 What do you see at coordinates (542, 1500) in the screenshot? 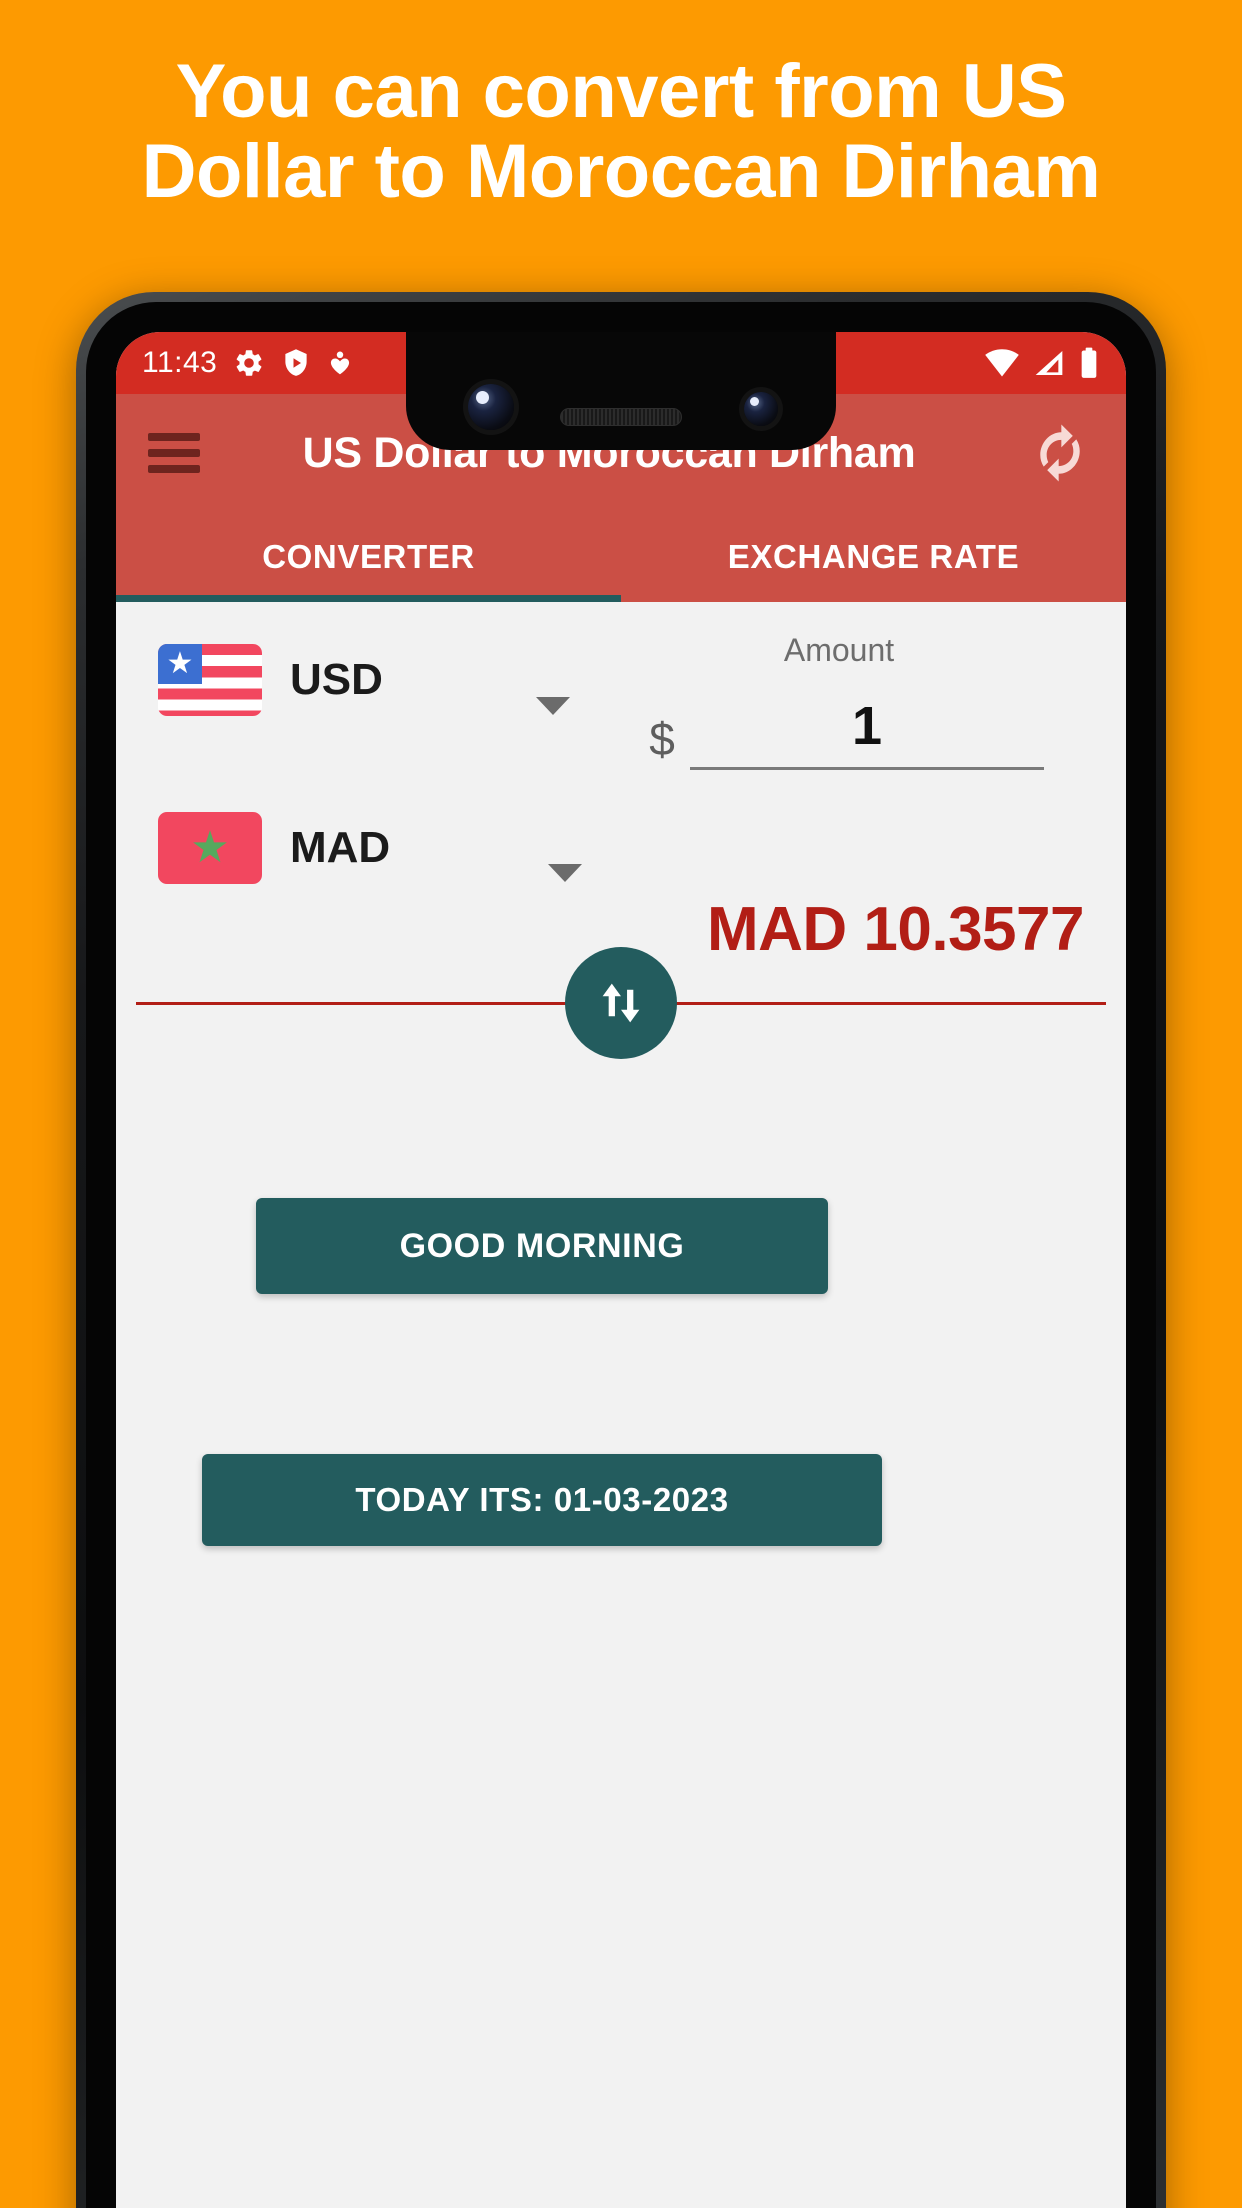
I see `today-date-button: TODAY ITS: 01-03-2023` at bounding box center [542, 1500].